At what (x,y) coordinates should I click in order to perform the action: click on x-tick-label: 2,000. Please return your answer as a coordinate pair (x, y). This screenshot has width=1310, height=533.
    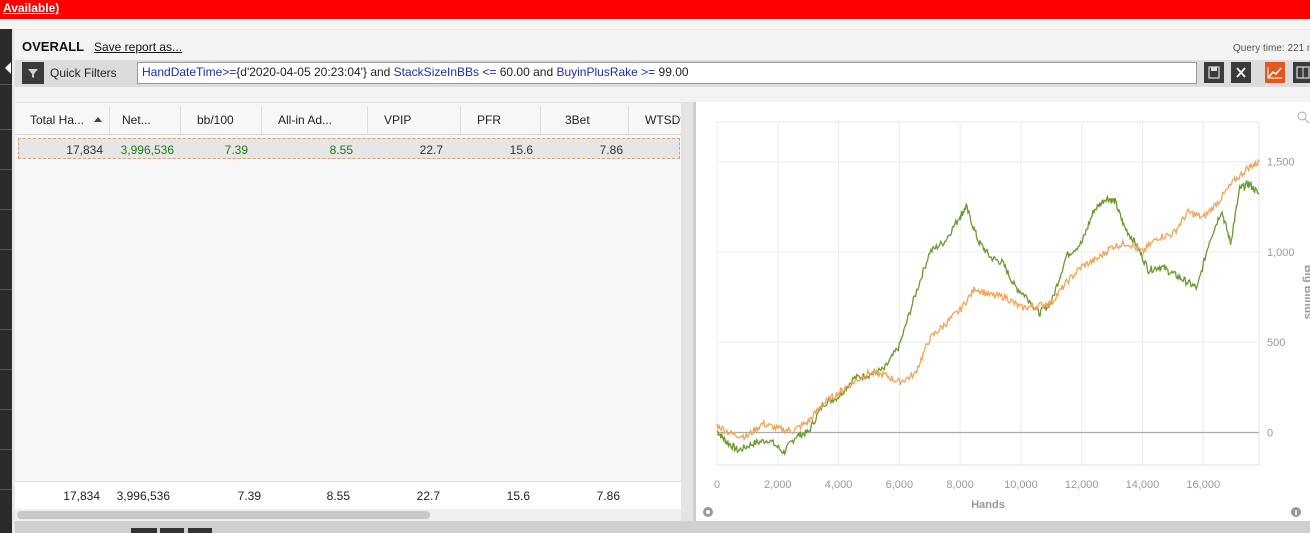
    Looking at the image, I should click on (778, 485).